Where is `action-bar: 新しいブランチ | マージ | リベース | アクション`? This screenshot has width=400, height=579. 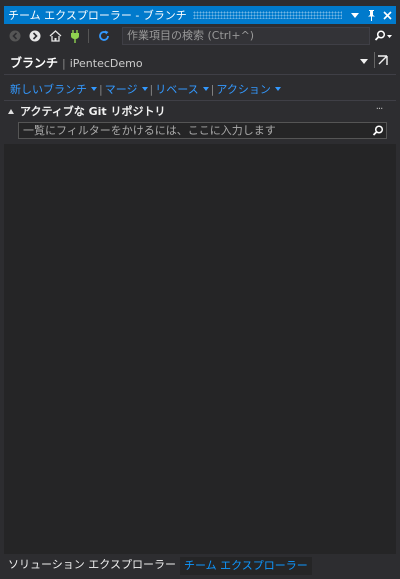
action-bar: 新しいブランチ | マージ | リベース | アクション is located at coordinates (145, 89).